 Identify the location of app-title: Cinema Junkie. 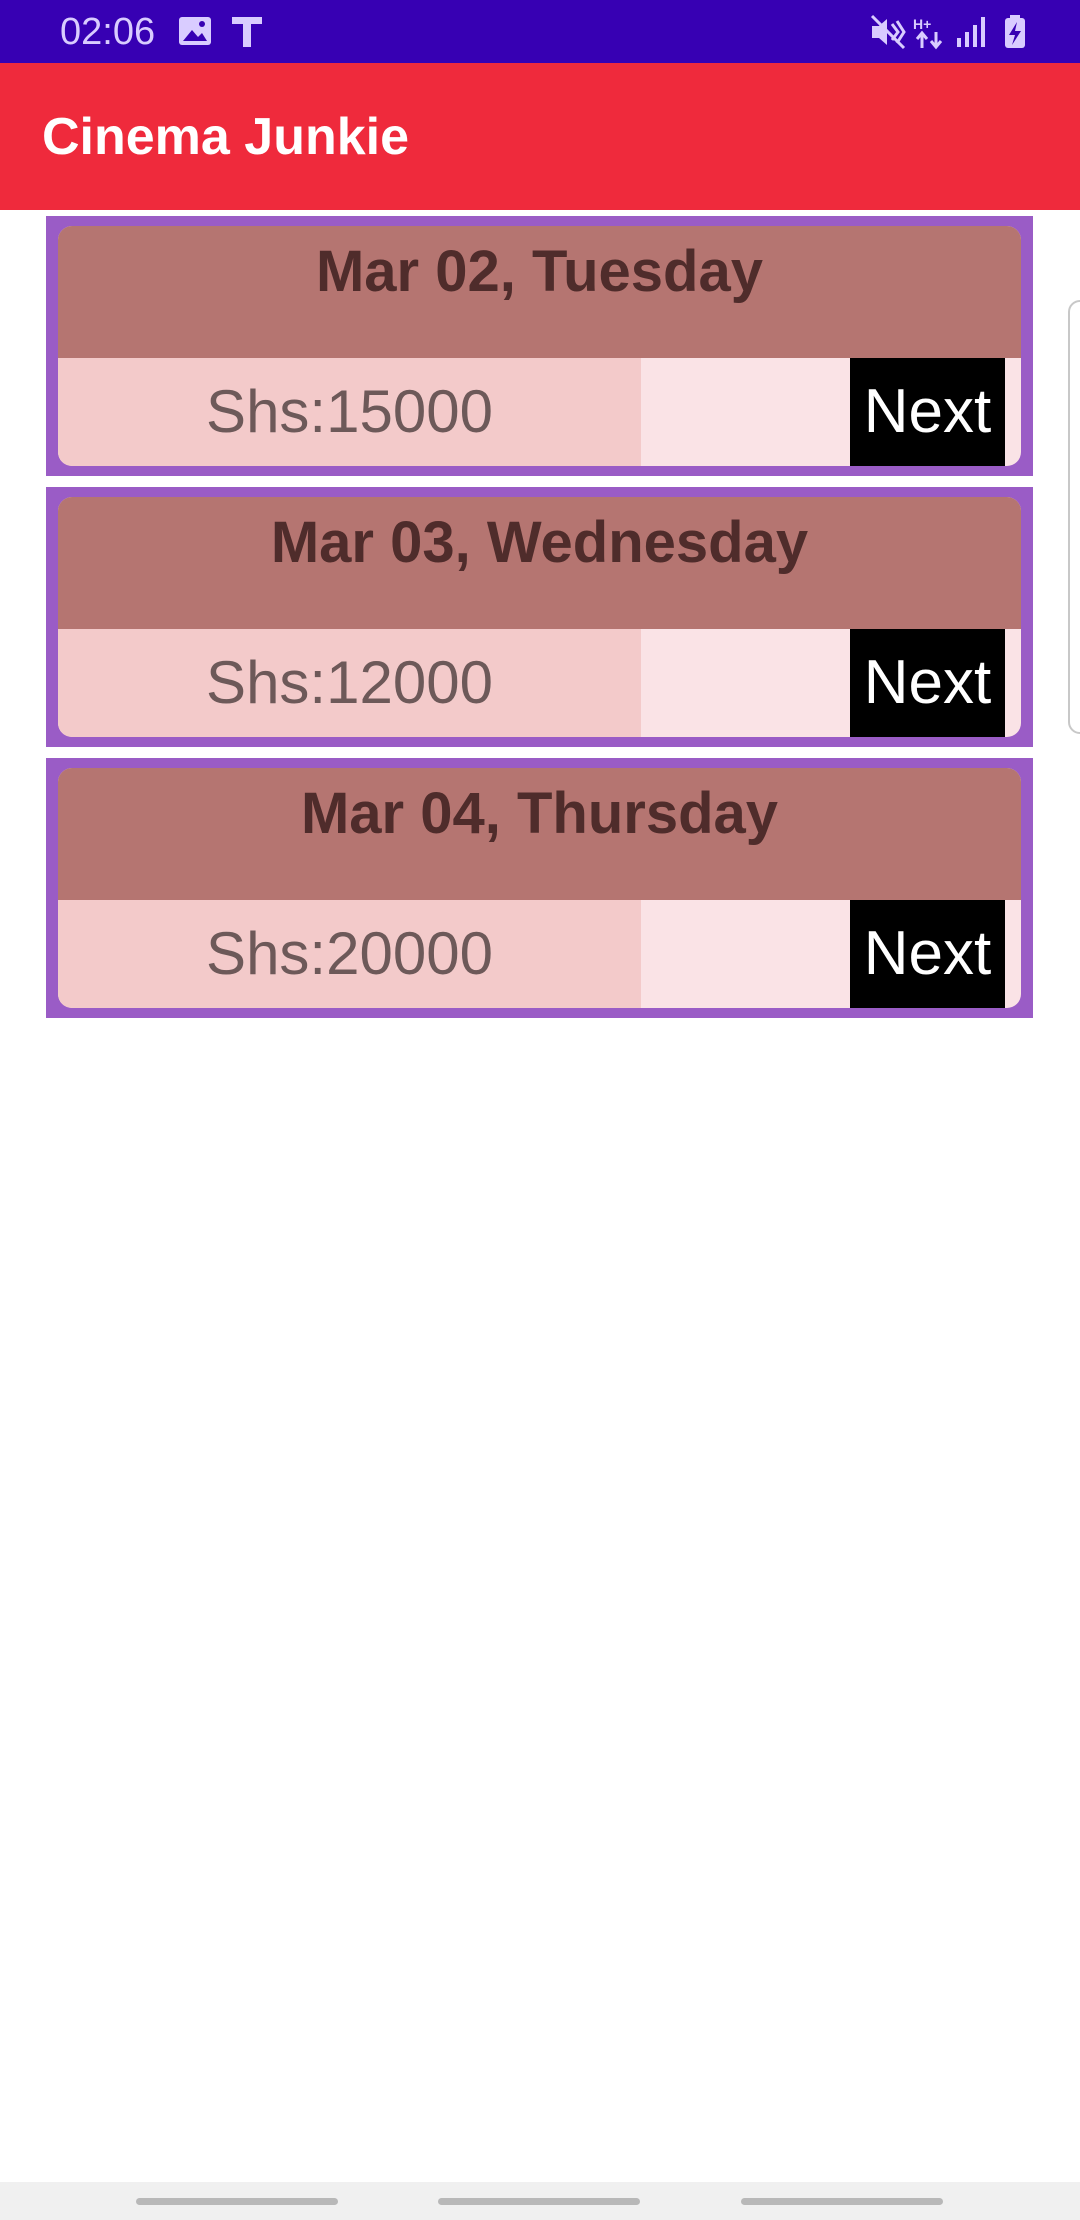
(226, 137).